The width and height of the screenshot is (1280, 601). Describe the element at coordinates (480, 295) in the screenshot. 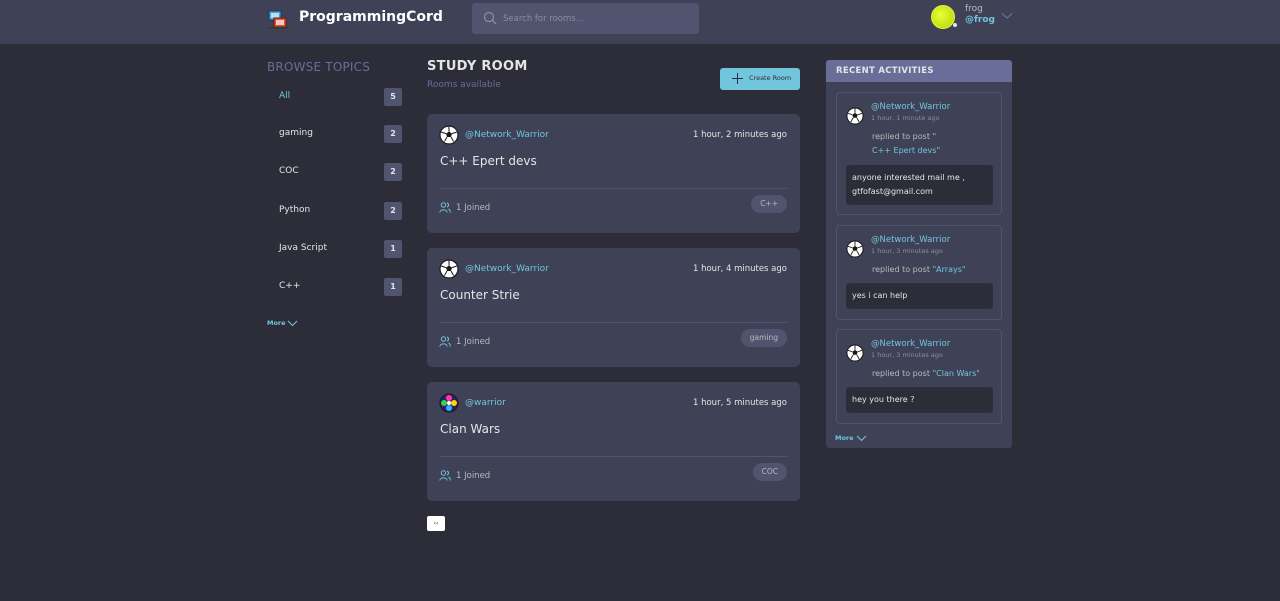

I see `room-title-link: Counter Strie` at that location.